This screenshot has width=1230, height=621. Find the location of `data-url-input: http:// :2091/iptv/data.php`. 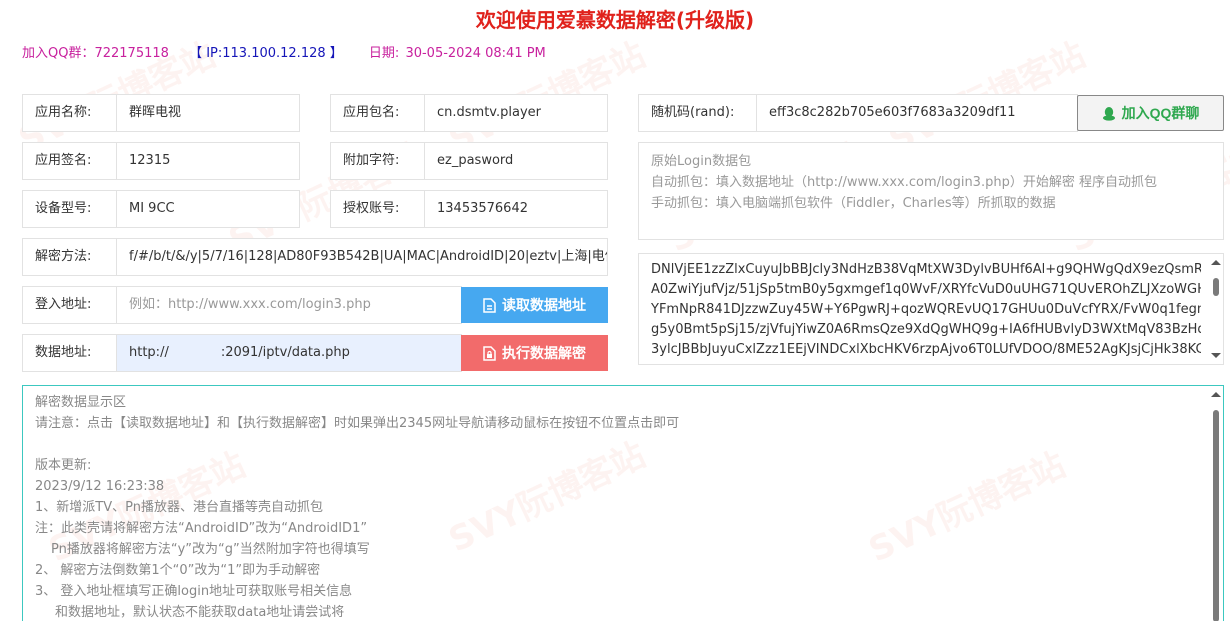

data-url-input: http:// :2091/iptv/data.php is located at coordinates (289, 353).